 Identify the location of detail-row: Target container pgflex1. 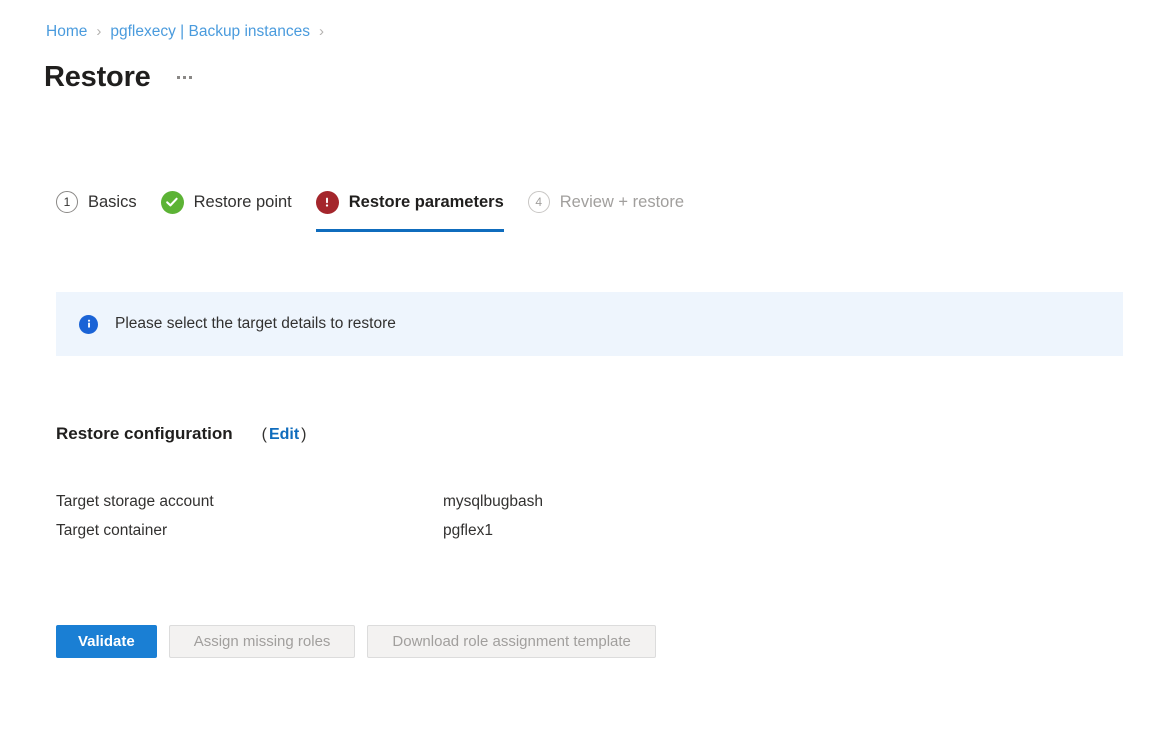
(299, 535).